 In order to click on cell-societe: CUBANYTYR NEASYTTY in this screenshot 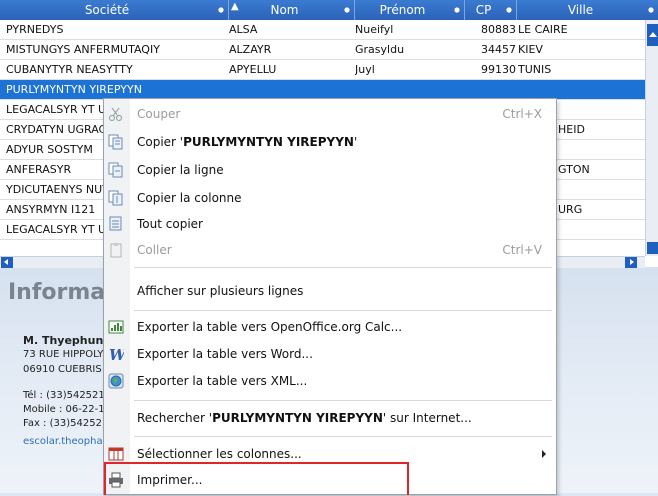, I will do `click(69, 69)`.